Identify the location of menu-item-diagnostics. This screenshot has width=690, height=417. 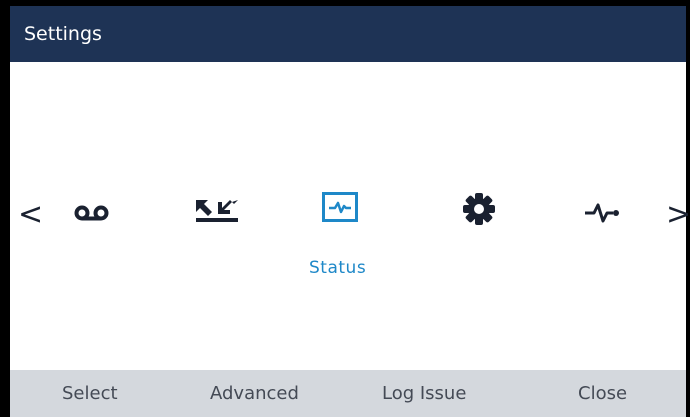
(603, 213).